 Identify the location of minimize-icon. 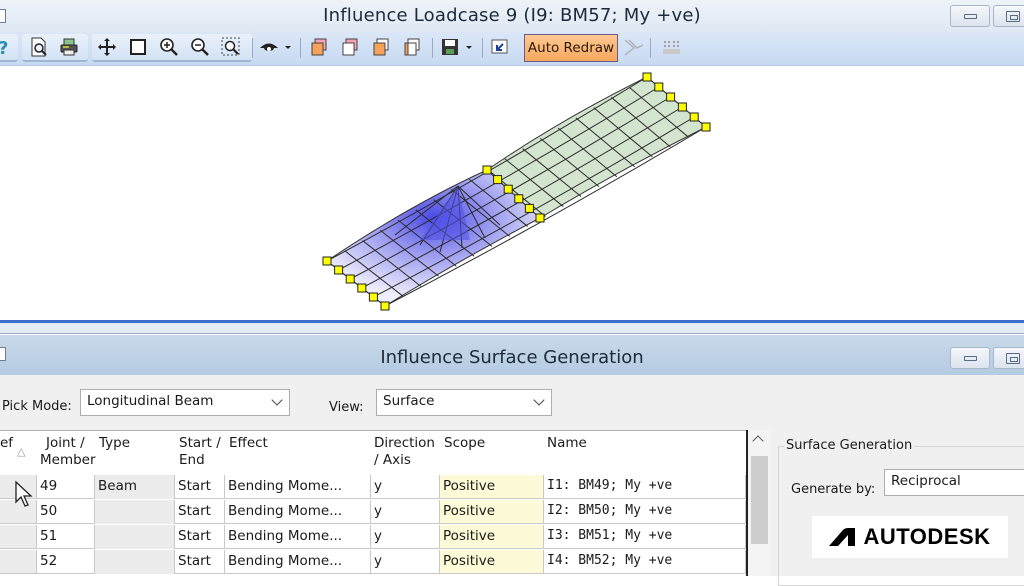
(970, 16).